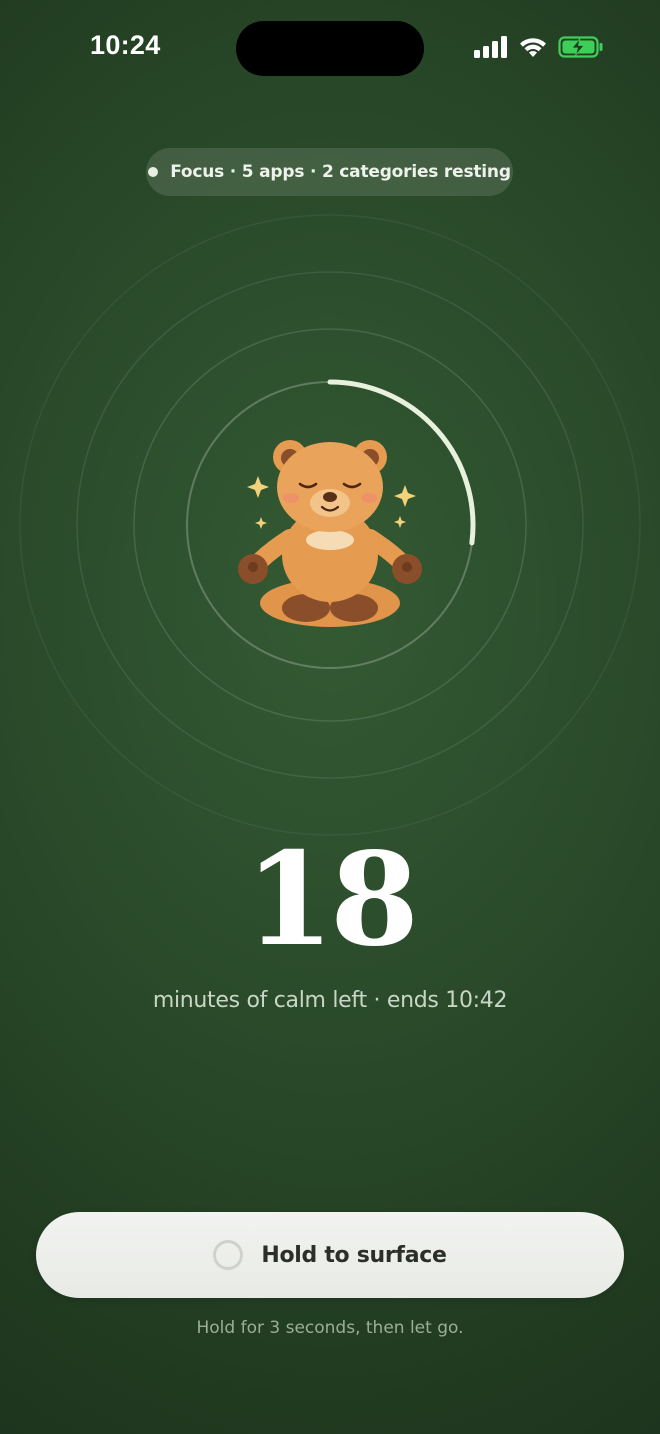 The image size is (660, 1434). What do you see at coordinates (153, 172) in the screenshot?
I see `focus-active-dot` at bounding box center [153, 172].